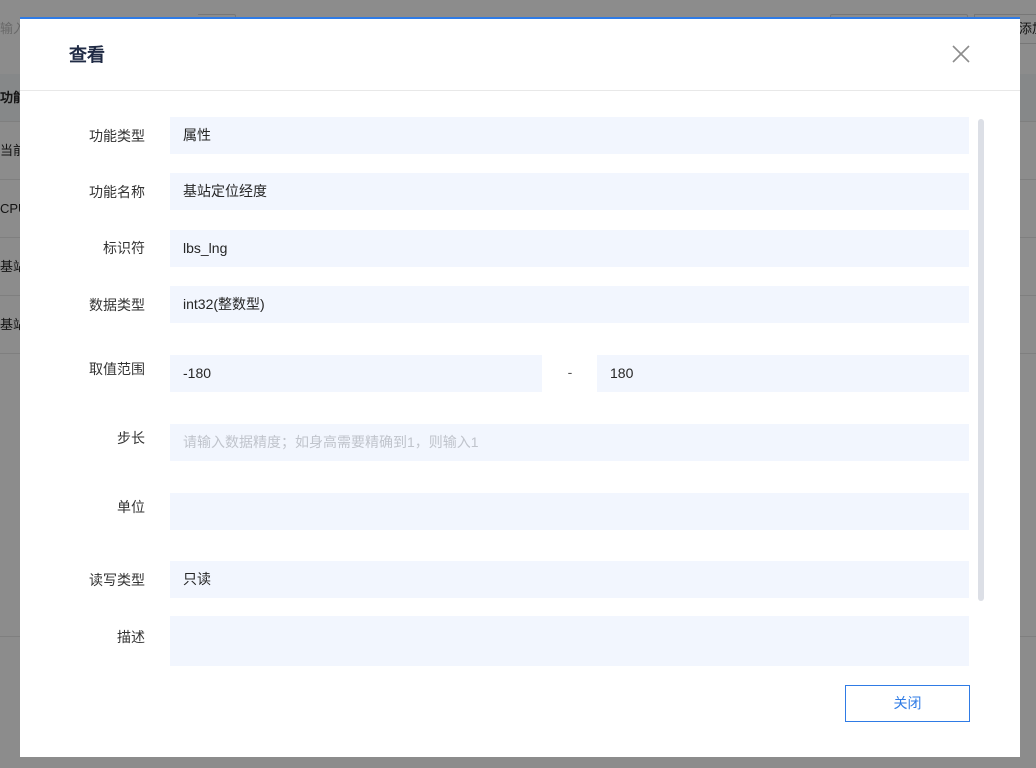 The height and width of the screenshot is (768, 1036). What do you see at coordinates (117, 369) in the screenshot?
I see `value-range-label: 取值范围` at bounding box center [117, 369].